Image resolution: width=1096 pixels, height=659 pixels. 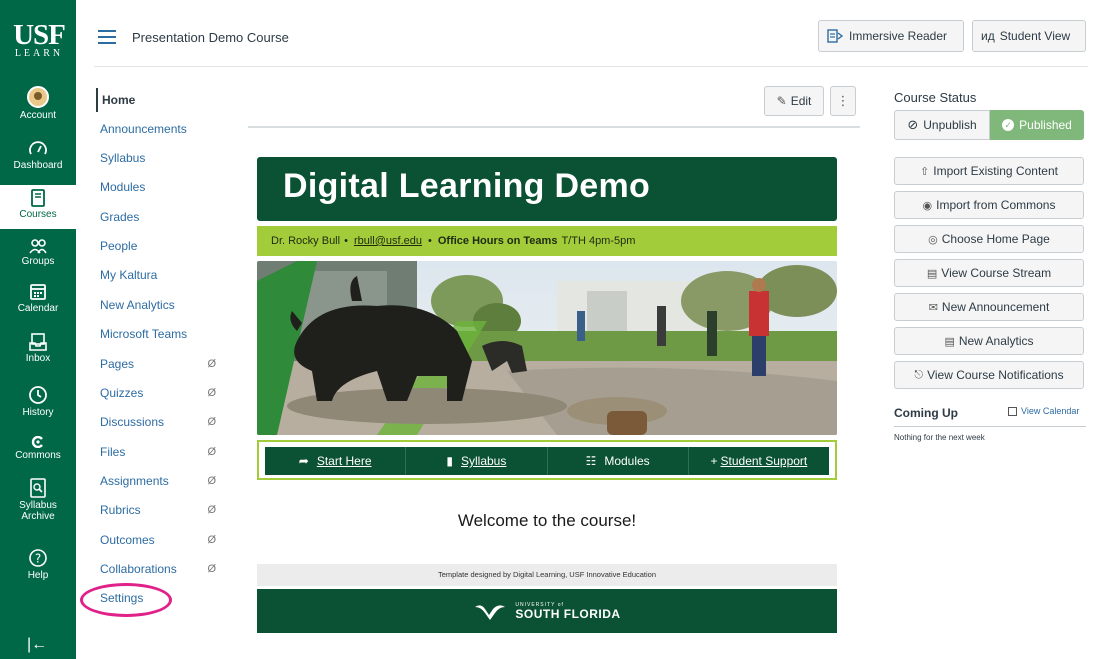 I want to click on syllabus-archive-icon, so click(x=38, y=488).